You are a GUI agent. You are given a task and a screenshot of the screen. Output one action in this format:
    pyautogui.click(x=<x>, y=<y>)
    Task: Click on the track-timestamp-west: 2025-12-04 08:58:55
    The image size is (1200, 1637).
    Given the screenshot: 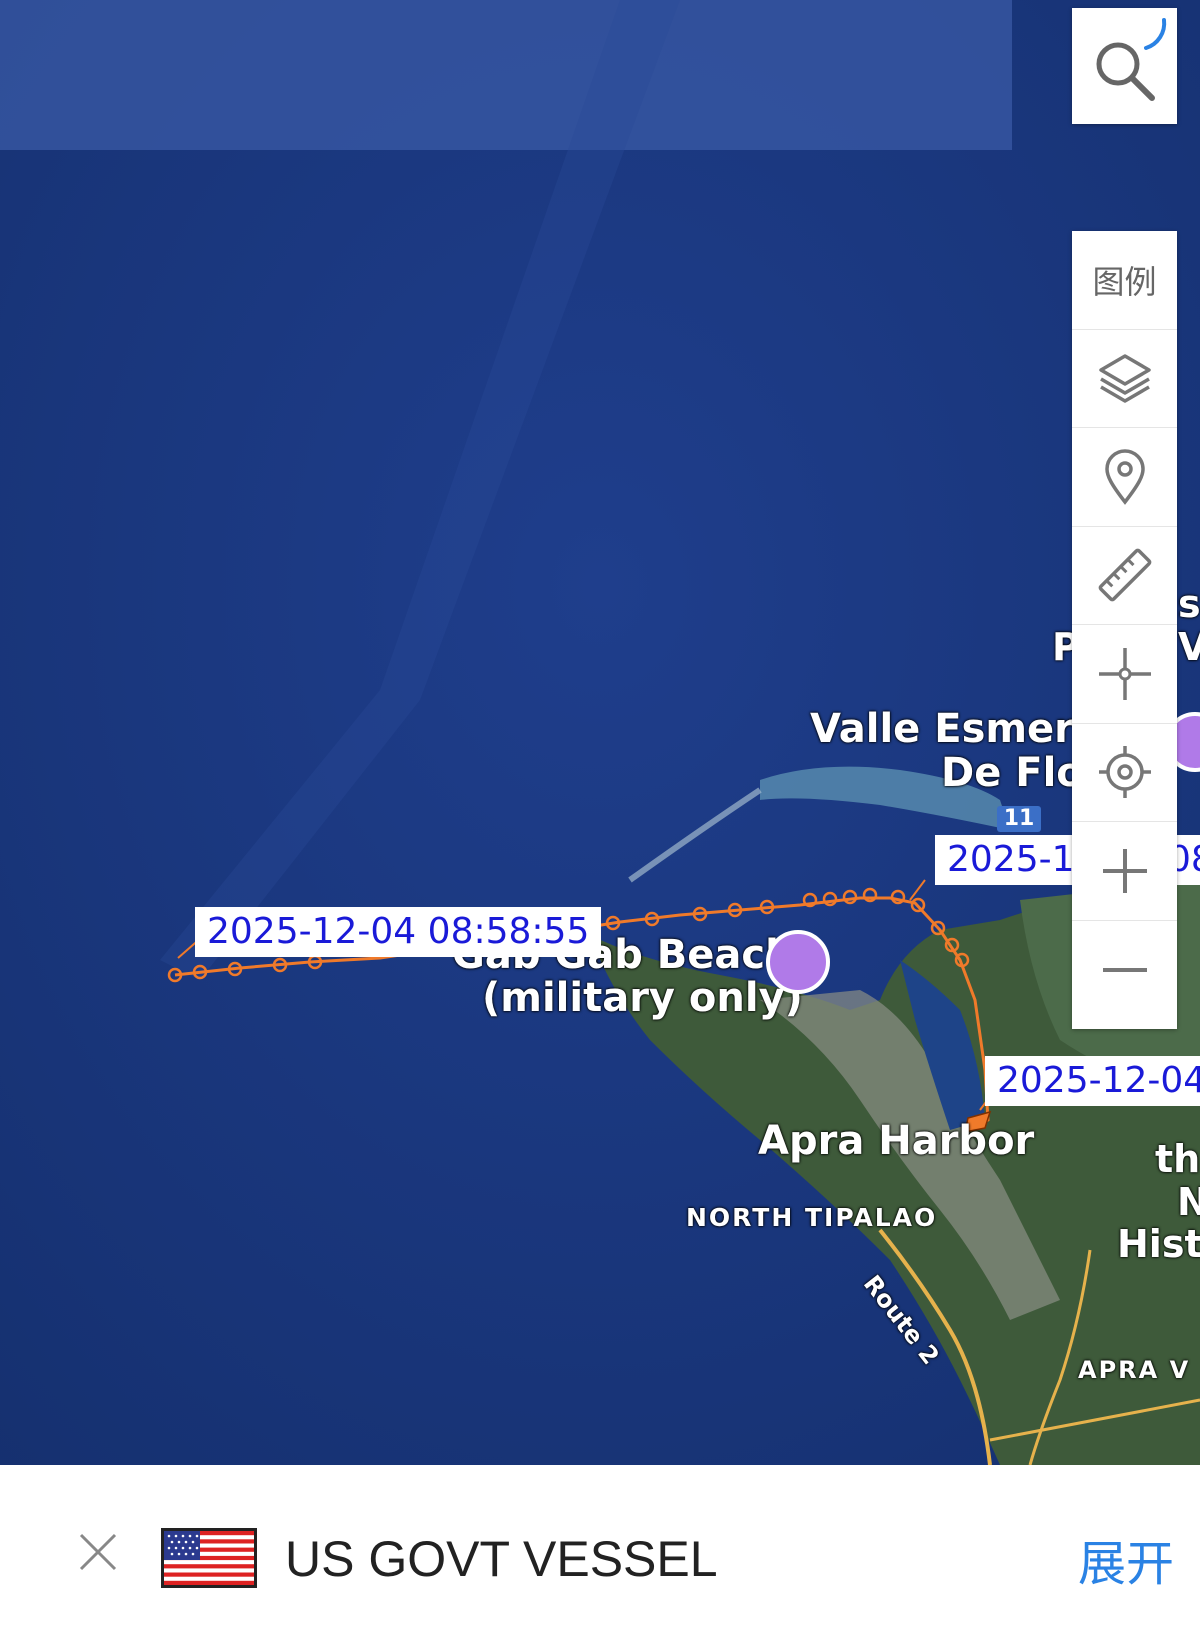 What is the action you would take?
    pyautogui.click(x=398, y=932)
    